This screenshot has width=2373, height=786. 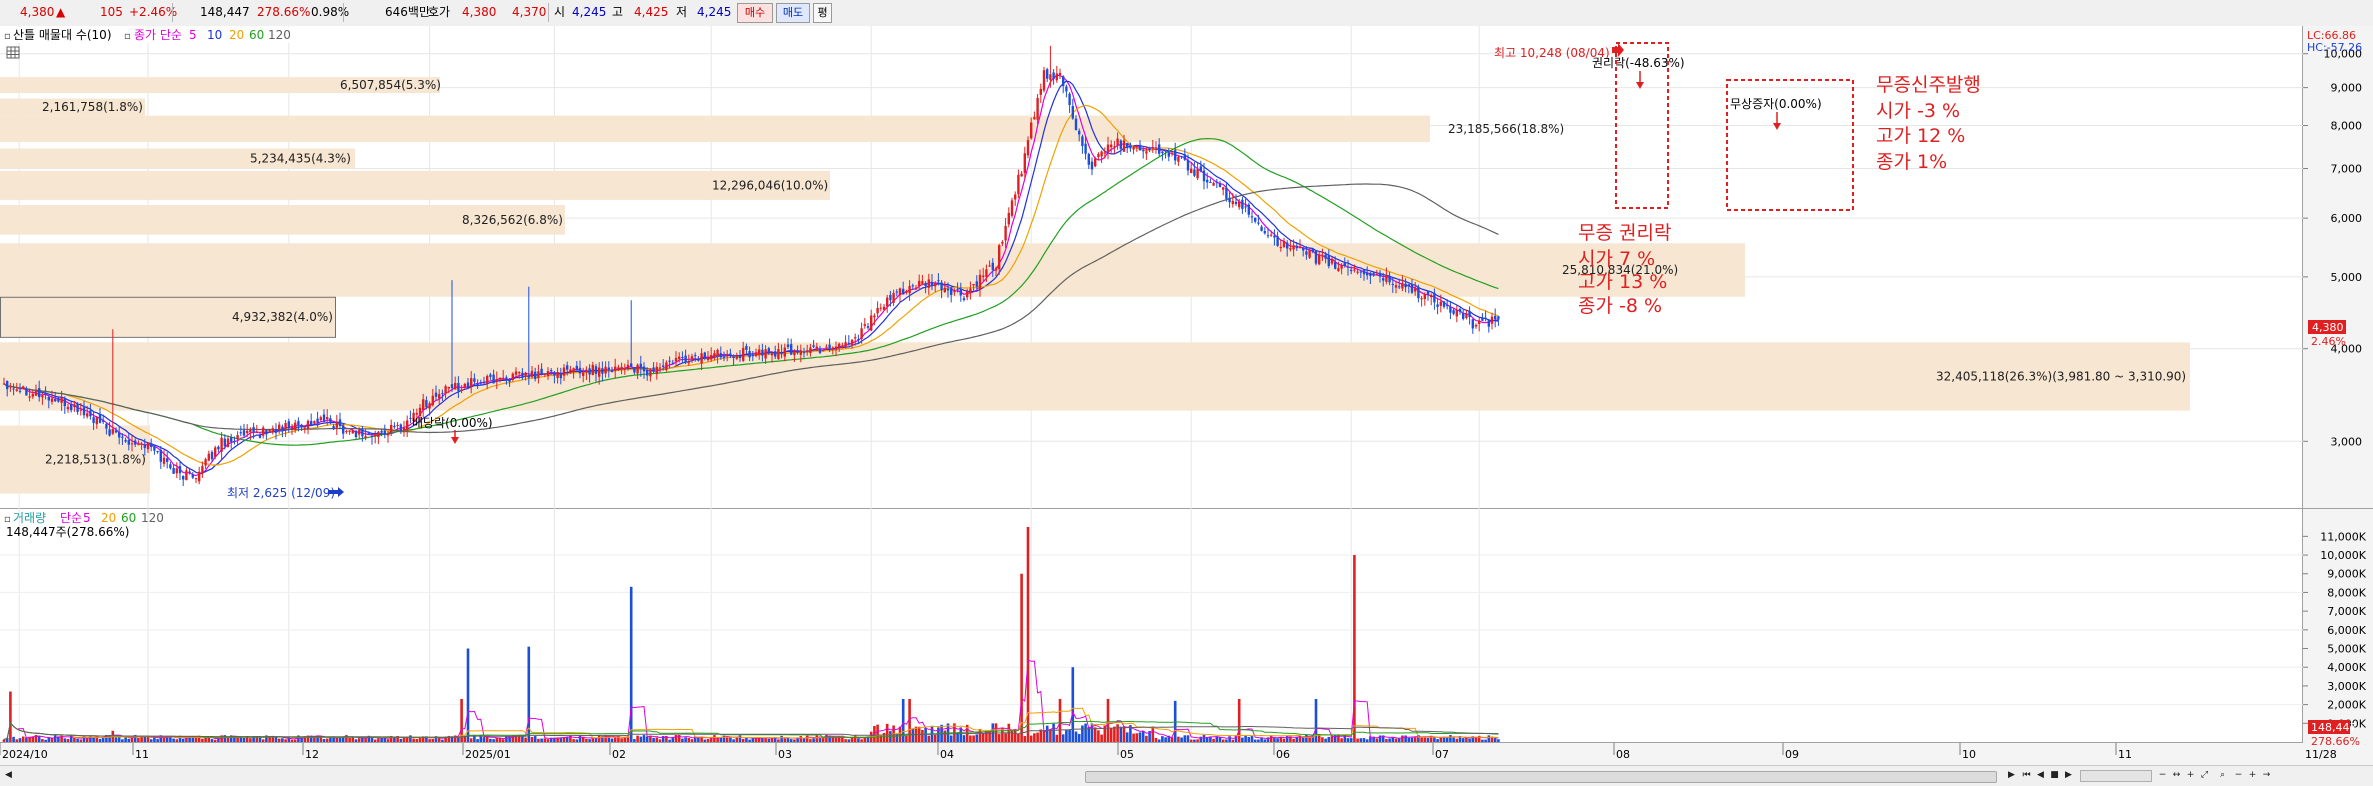 What do you see at coordinates (755, 13) in the screenshot?
I see `buy-button: 매수` at bounding box center [755, 13].